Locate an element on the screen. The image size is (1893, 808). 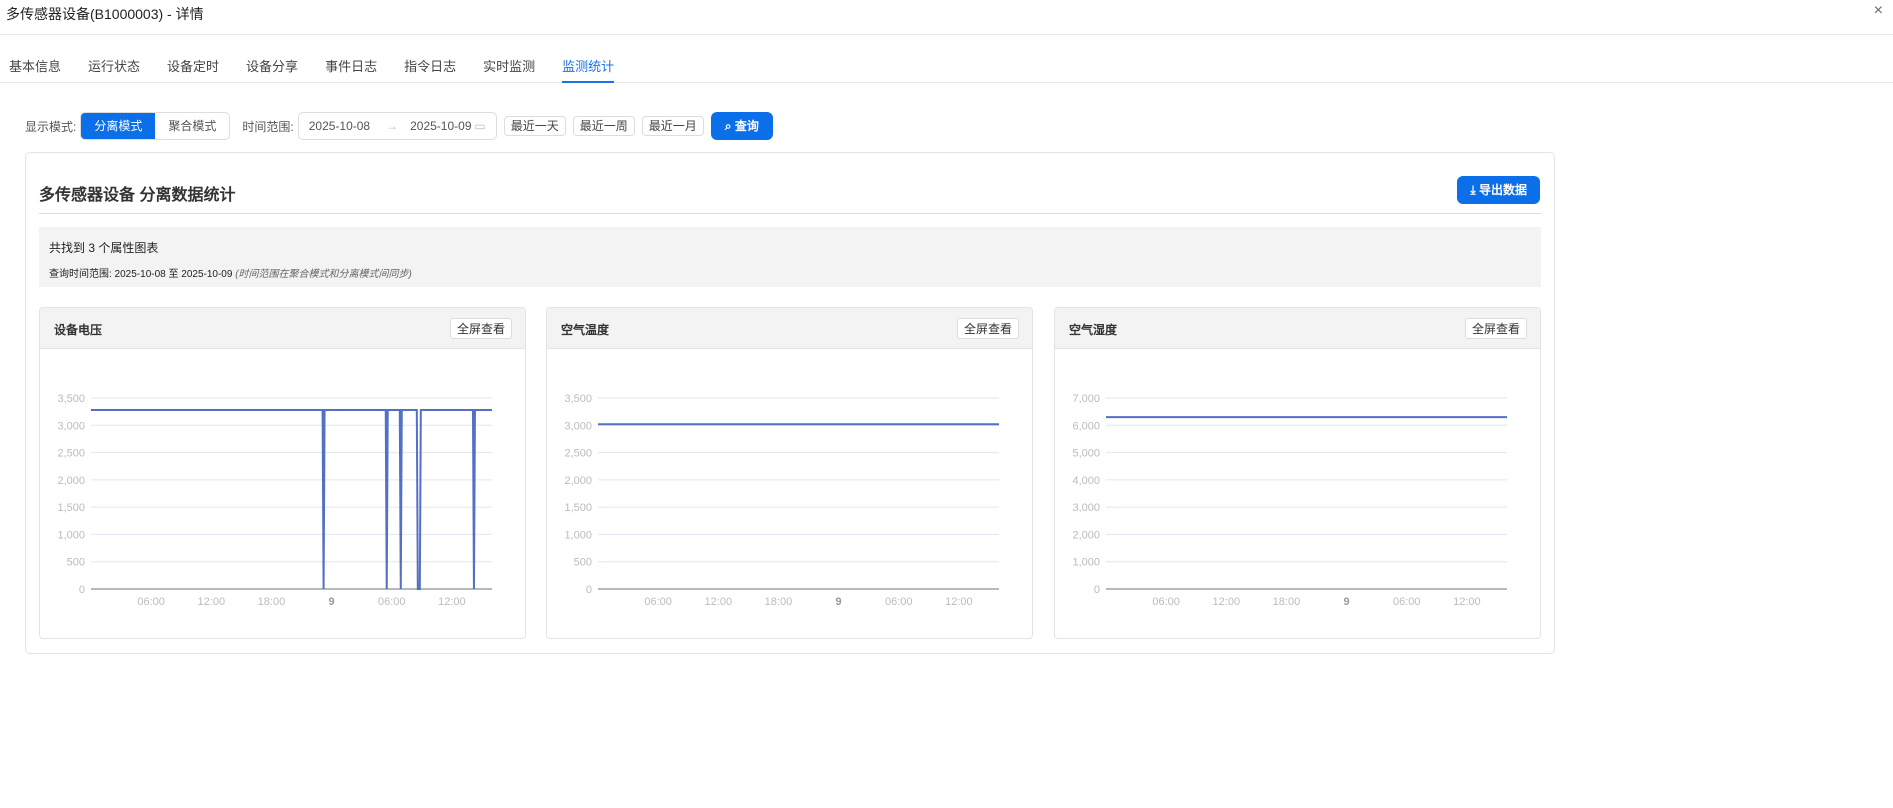
date-range-picker: 2025-10-08 → 2025-10-09 ▭ is located at coordinates (397, 126).